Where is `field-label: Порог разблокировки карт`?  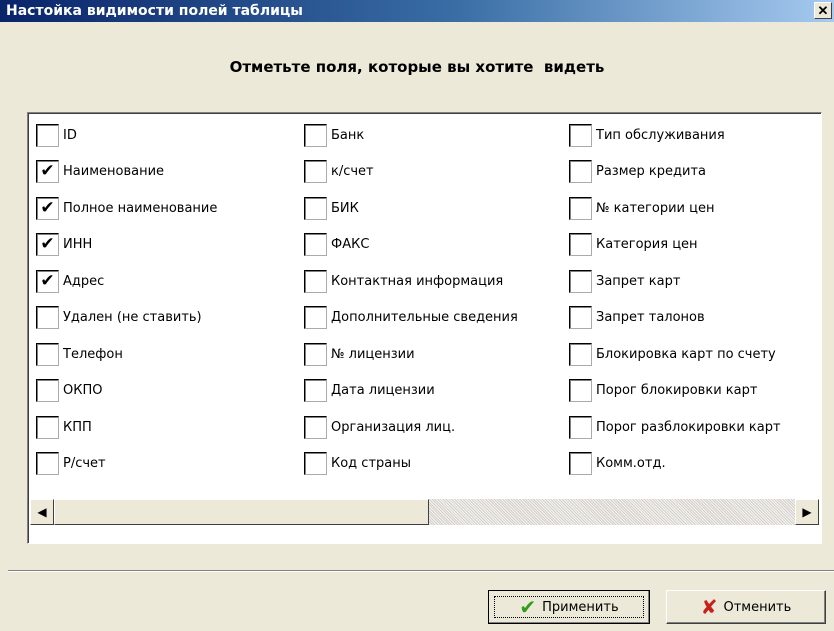
field-label: Порог разблокировки карт is located at coordinates (688, 427).